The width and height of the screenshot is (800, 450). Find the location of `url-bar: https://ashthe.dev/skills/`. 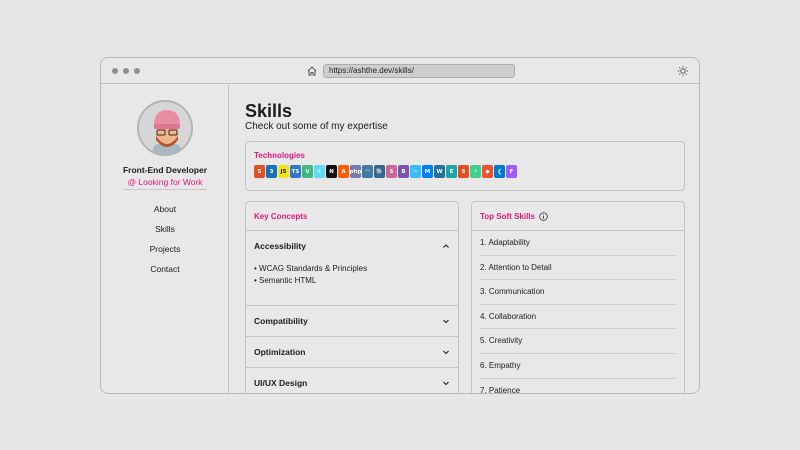

url-bar: https://ashthe.dev/skills/ is located at coordinates (419, 71).